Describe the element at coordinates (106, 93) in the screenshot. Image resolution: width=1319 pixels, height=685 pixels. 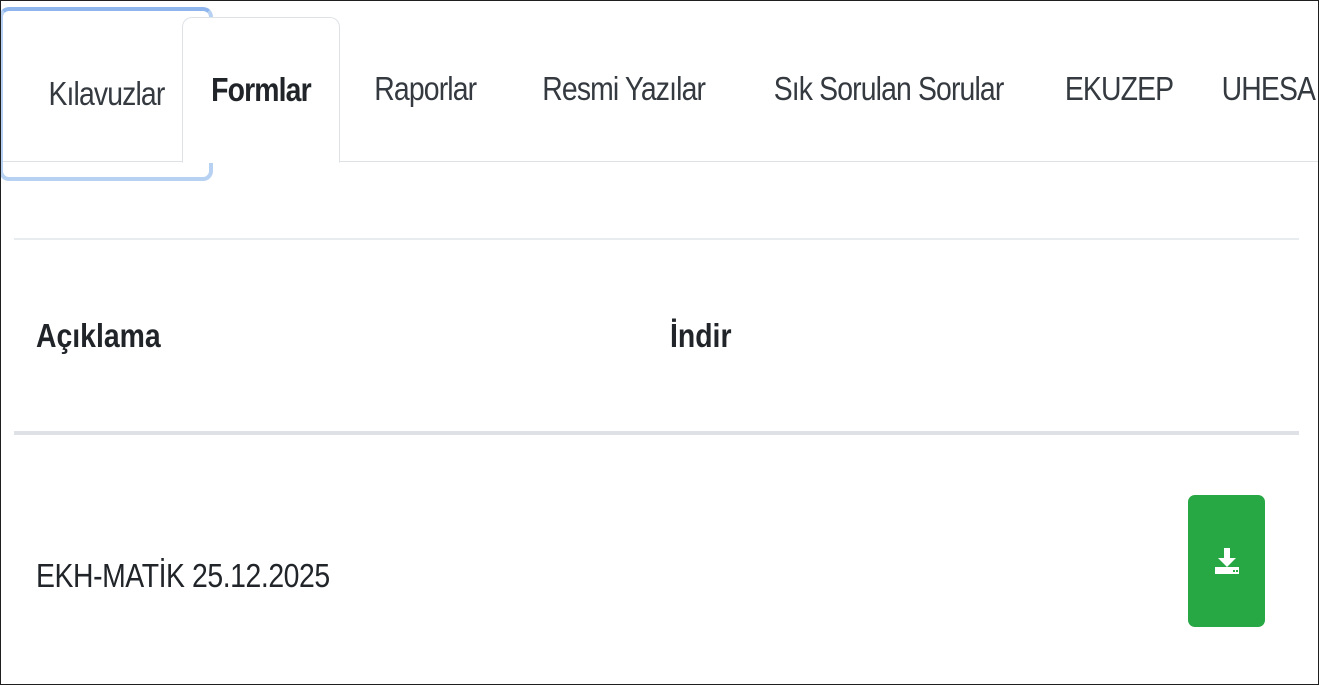
I see `tab-kilavuzlar-label: Kılavuzlar` at that location.